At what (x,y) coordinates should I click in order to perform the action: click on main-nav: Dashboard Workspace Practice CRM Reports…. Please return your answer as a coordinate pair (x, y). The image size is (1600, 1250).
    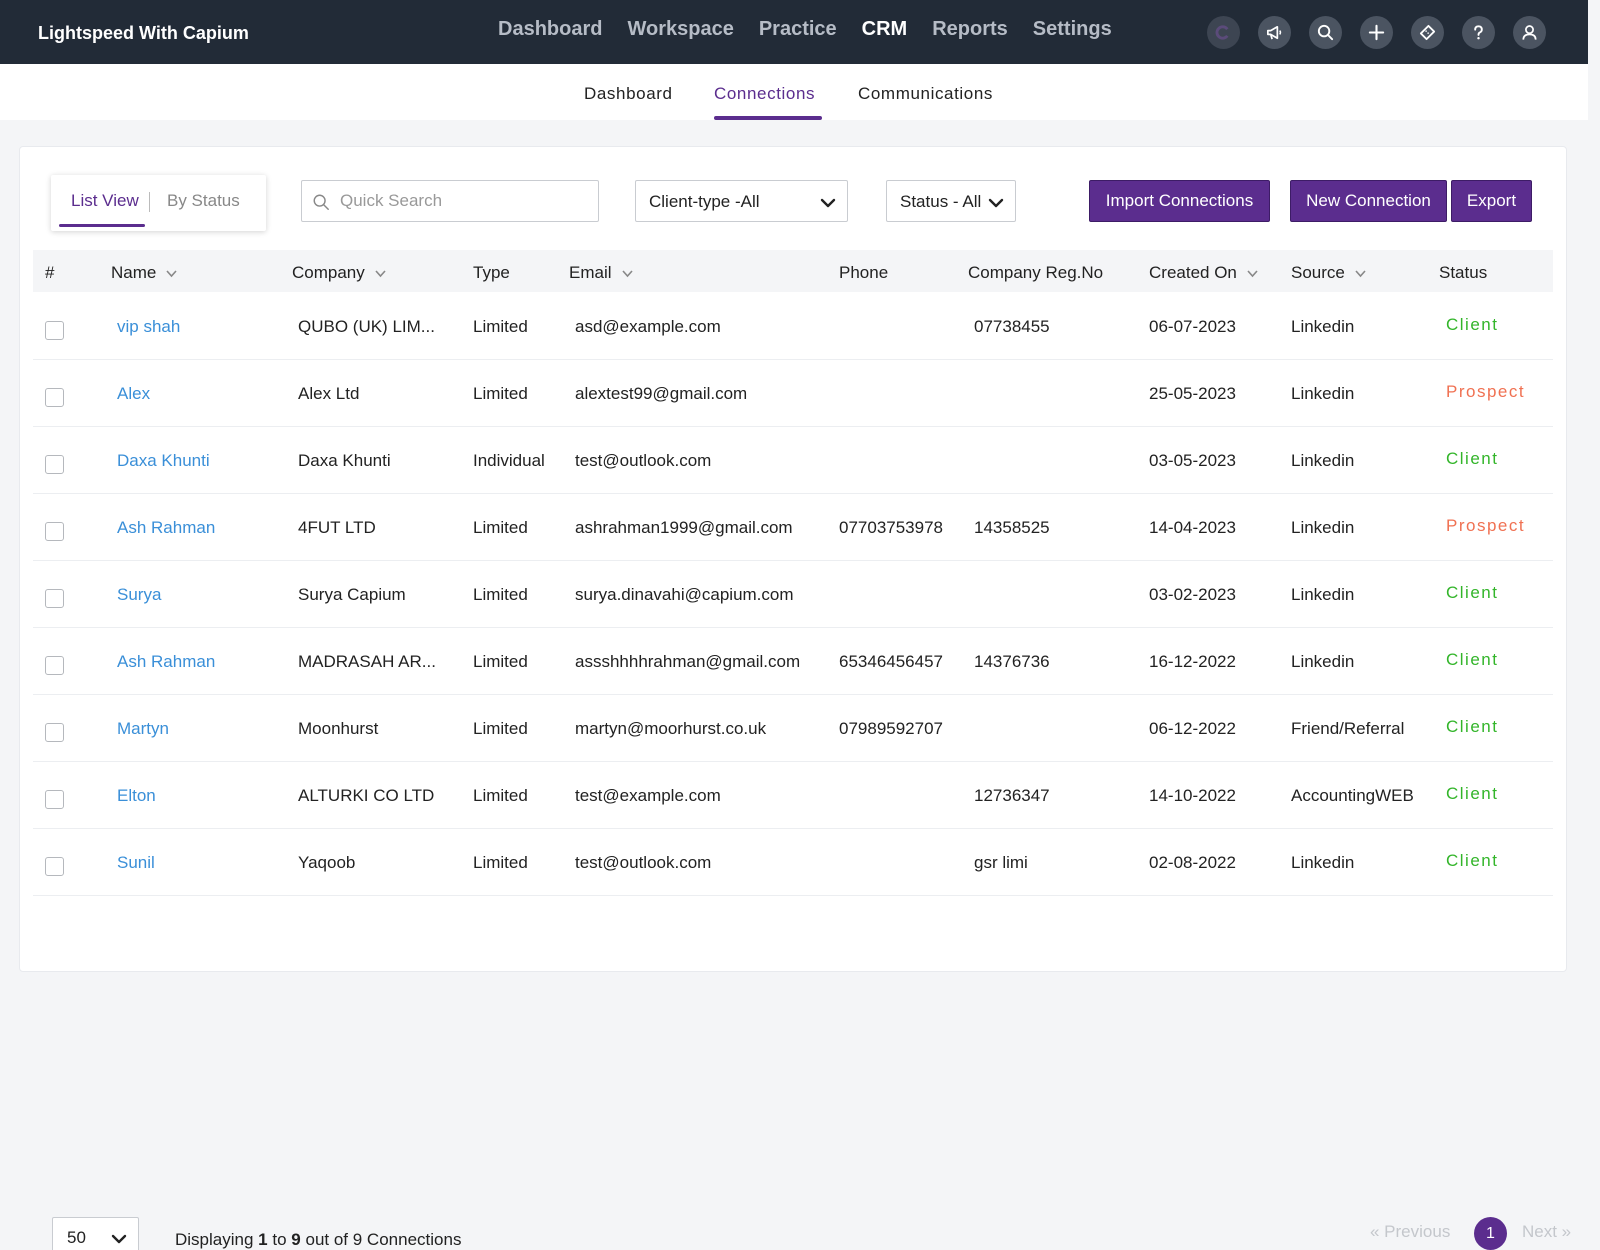
    Looking at the image, I should click on (805, 29).